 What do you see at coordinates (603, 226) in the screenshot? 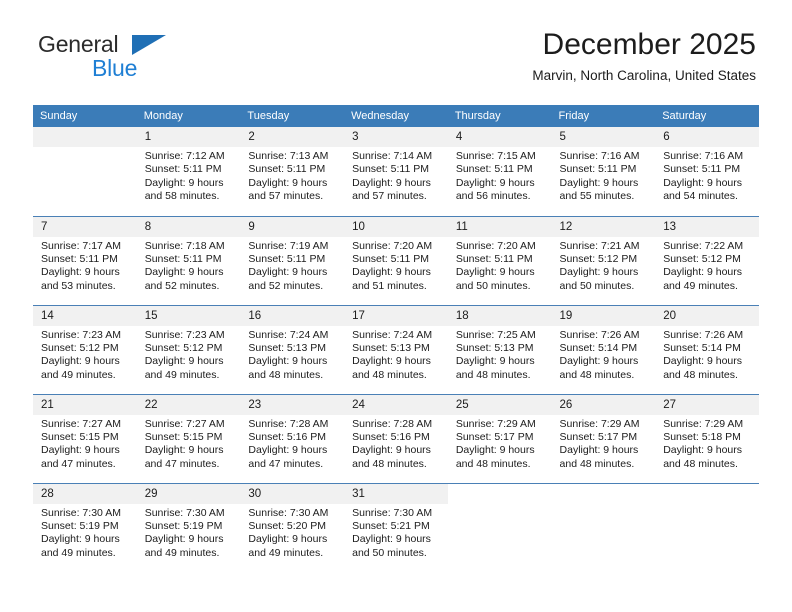
I see `day-number: 12` at bounding box center [603, 226].